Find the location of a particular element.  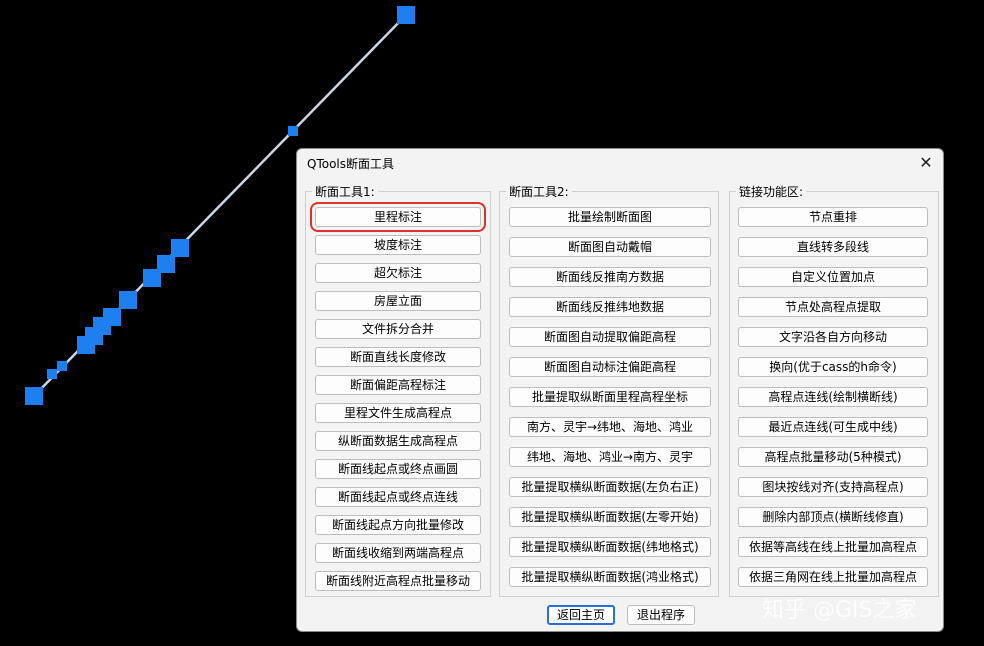

group1-button-10: 断面线起点或终点画圆 is located at coordinates (398, 469).